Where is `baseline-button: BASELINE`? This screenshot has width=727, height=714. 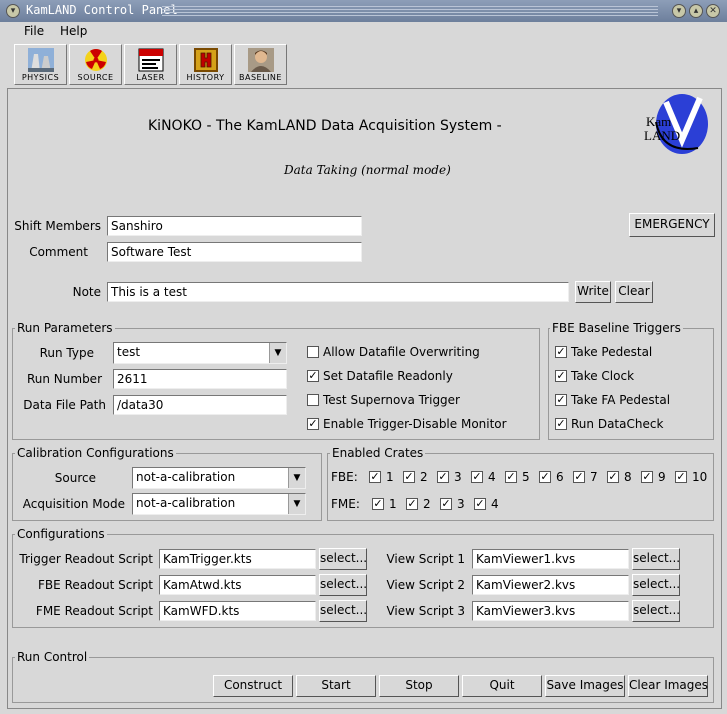 baseline-button: BASELINE is located at coordinates (260, 64).